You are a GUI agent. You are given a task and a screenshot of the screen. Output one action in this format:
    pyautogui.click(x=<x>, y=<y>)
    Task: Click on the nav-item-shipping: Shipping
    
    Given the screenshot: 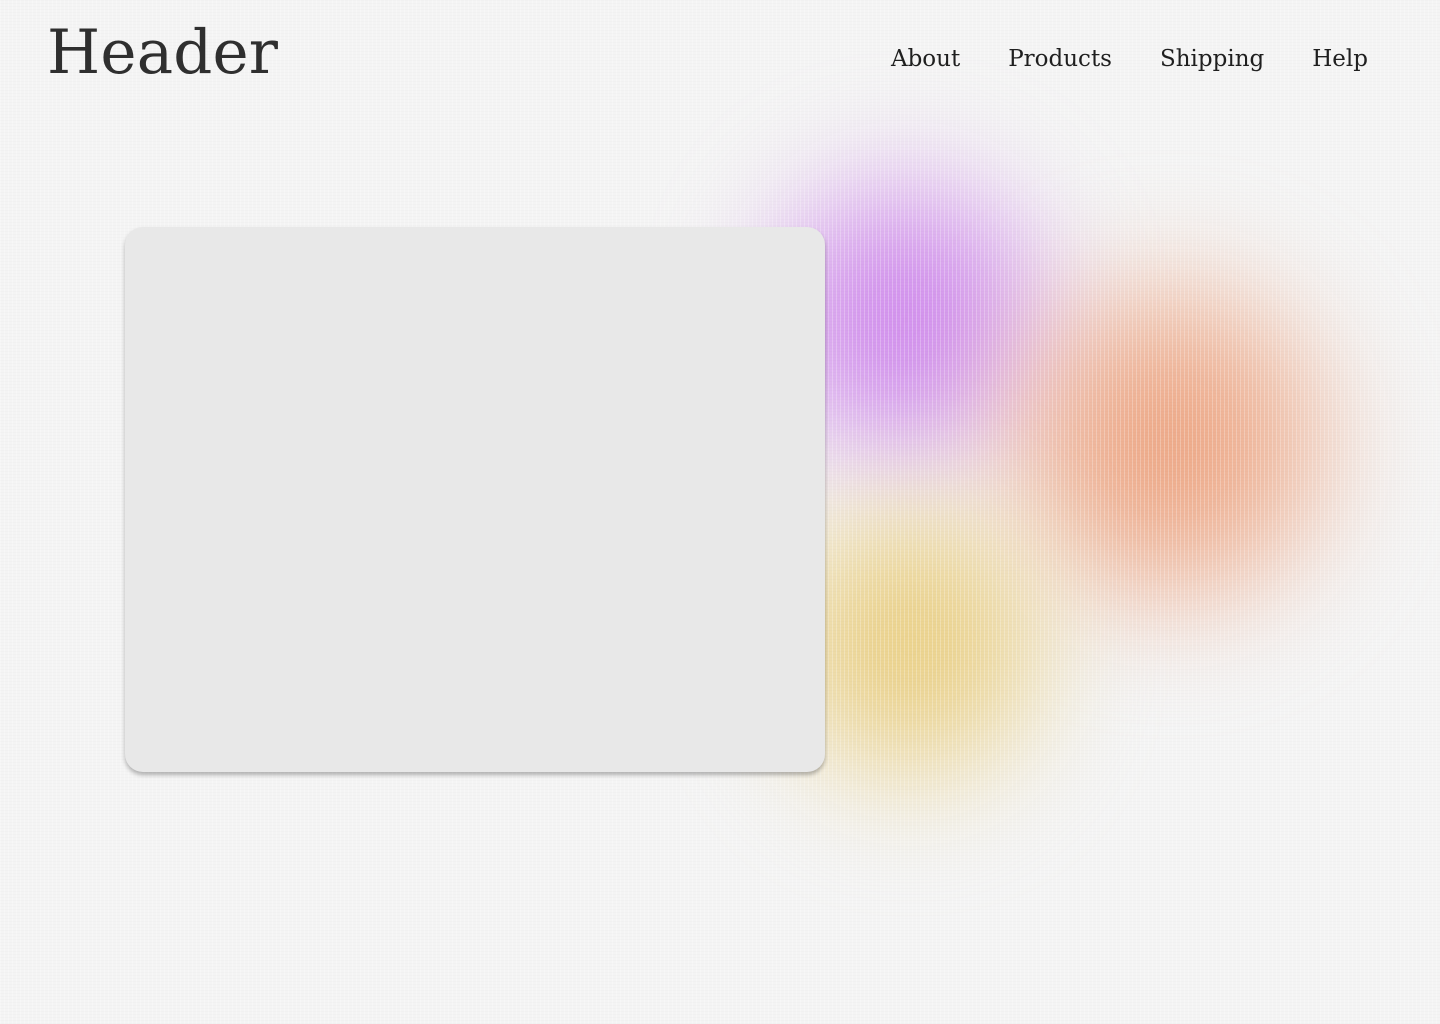 What is the action you would take?
    pyautogui.click(x=1212, y=59)
    